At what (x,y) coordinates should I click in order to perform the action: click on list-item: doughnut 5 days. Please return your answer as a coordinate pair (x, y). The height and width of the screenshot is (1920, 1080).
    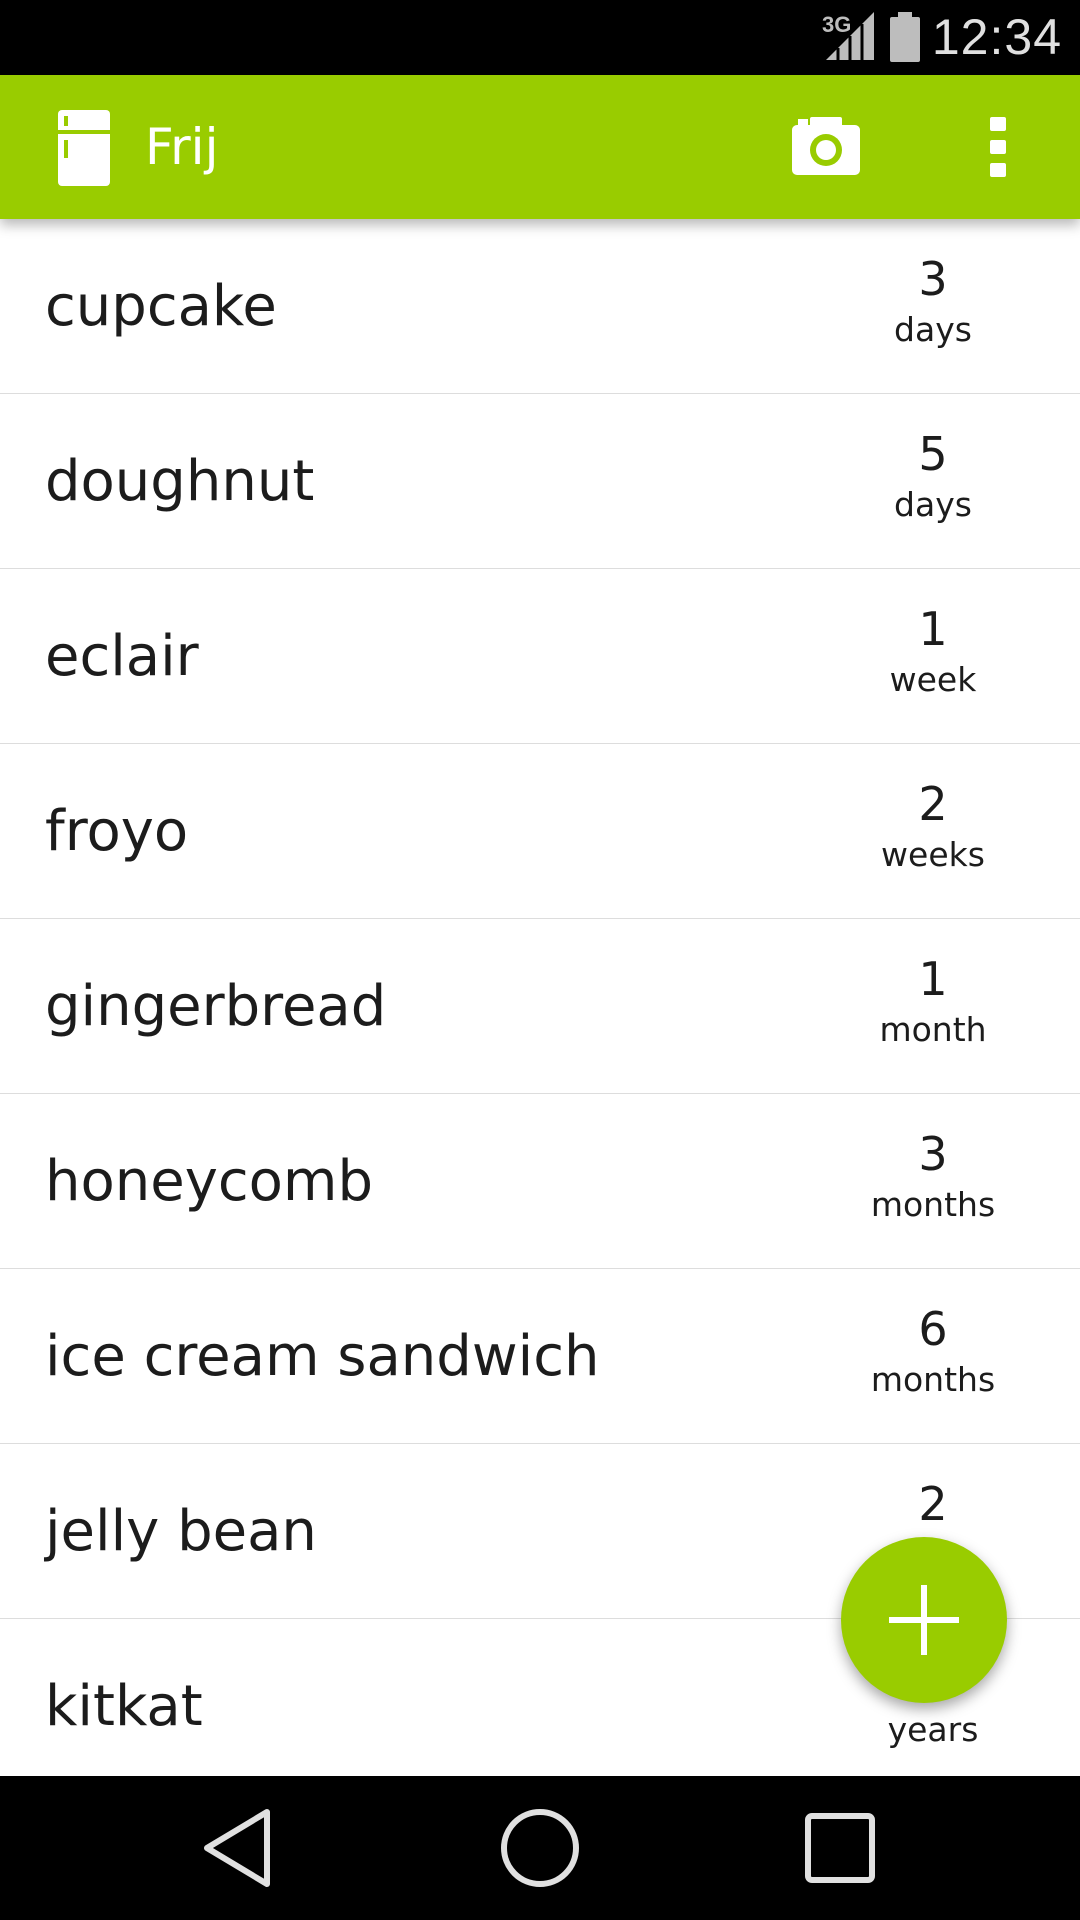
    Looking at the image, I should click on (540, 481).